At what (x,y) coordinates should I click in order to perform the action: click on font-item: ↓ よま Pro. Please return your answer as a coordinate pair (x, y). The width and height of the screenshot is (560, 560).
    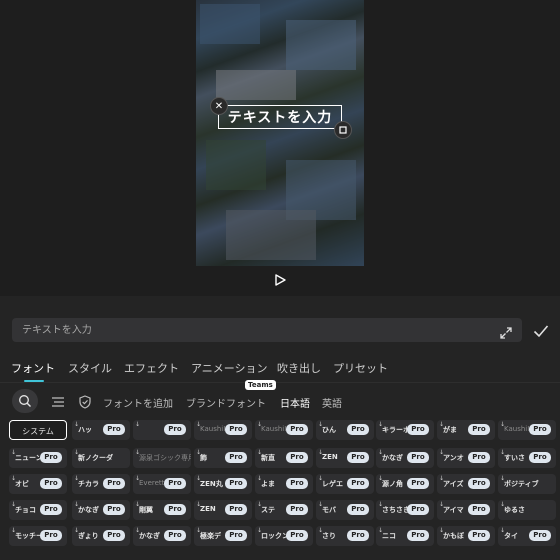
    Looking at the image, I should click on (284, 484).